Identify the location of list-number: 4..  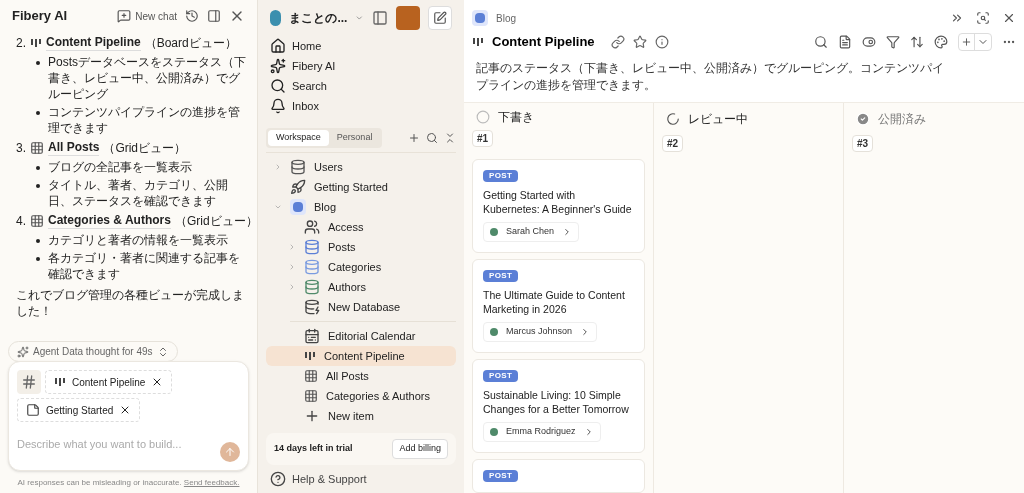
(21, 220).